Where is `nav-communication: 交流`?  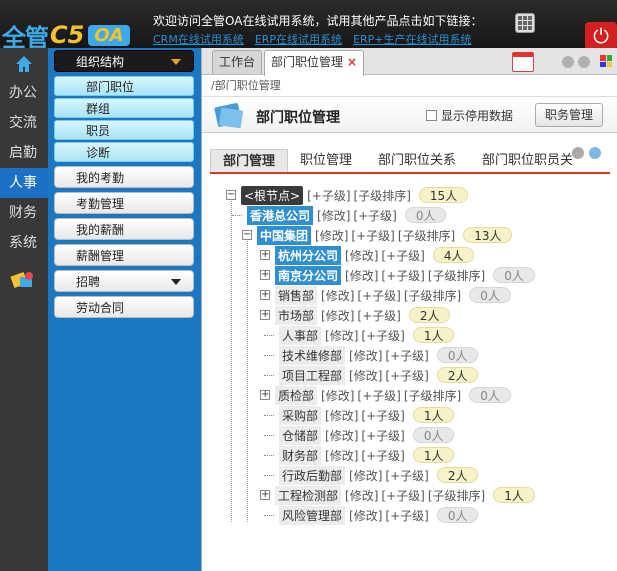
nav-communication: 交流 is located at coordinates (24, 123).